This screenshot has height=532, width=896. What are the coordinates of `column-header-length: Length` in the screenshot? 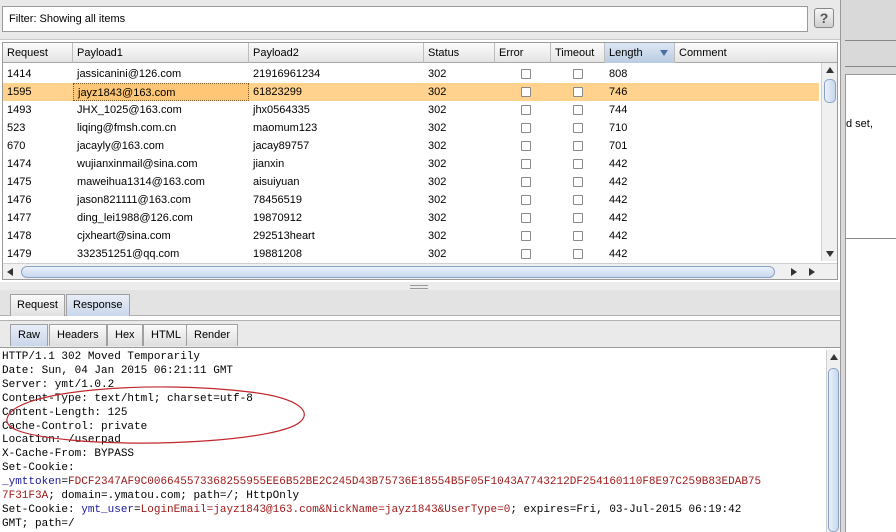 It's located at (640, 53).